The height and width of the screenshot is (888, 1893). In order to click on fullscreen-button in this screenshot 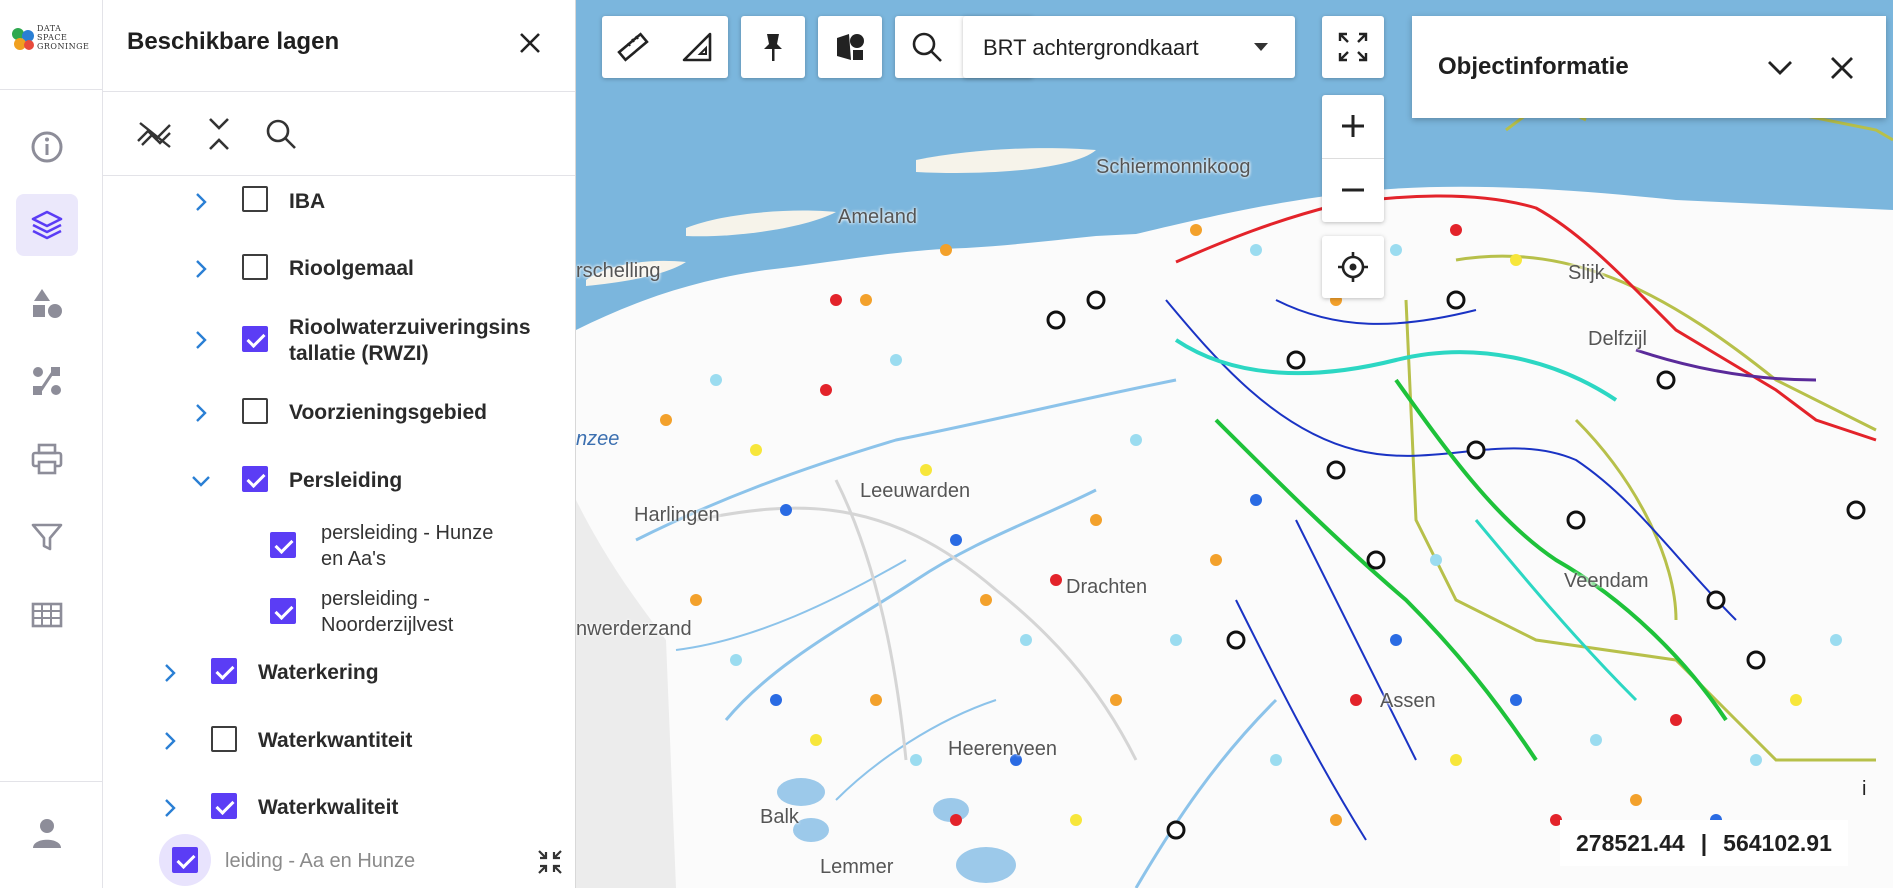, I will do `click(1353, 47)`.